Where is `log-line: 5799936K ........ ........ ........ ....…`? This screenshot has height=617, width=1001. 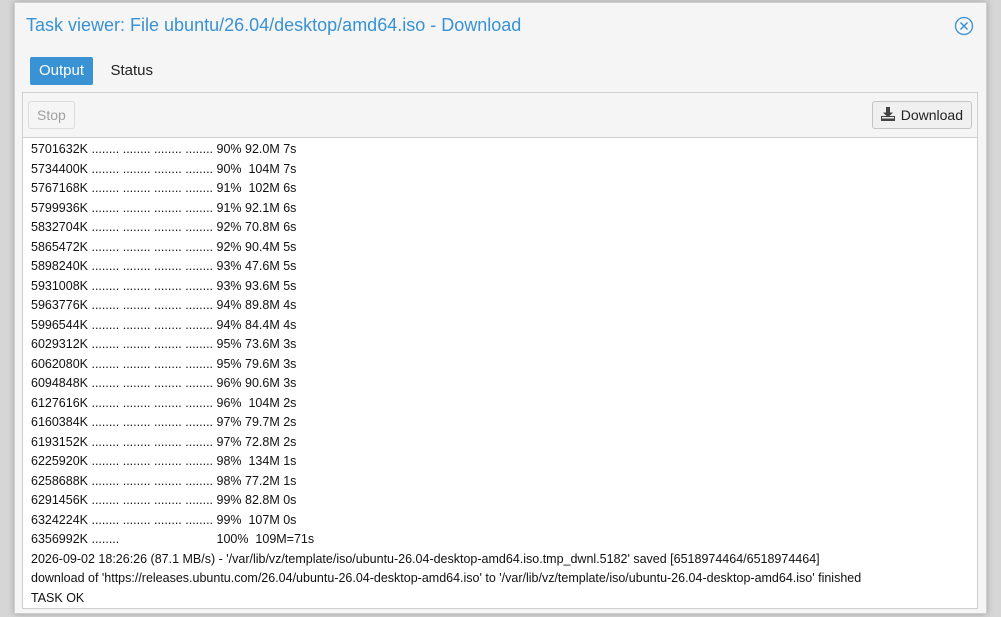
log-line: 5799936K ........ ........ ........ ....… is located at coordinates (164, 207).